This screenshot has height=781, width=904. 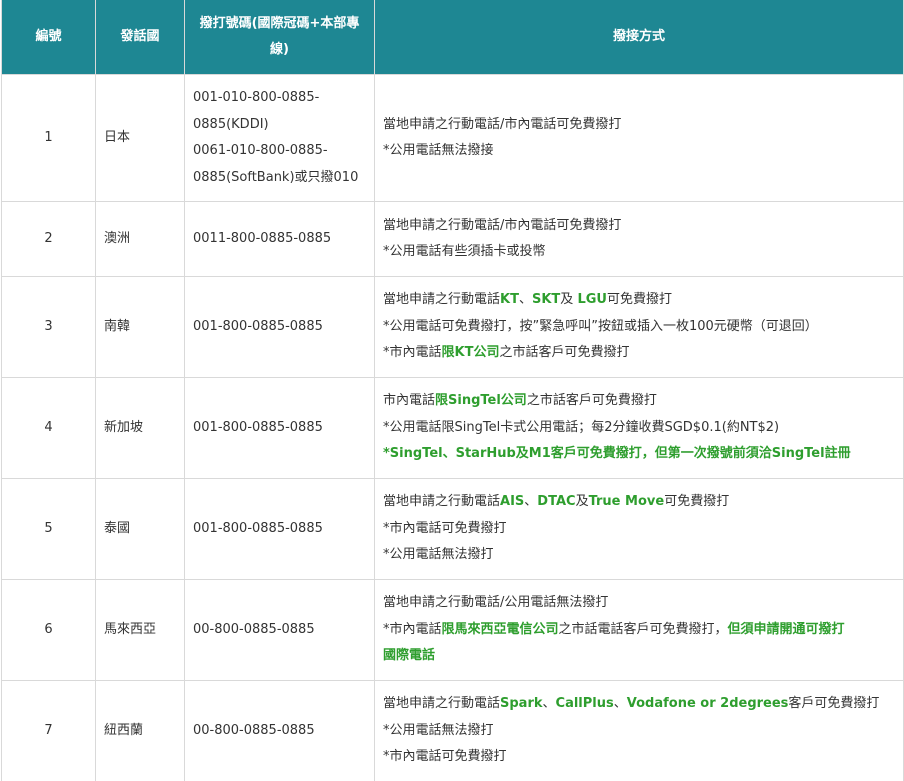 I want to click on country-cell: 南韓, so click(x=140, y=327).